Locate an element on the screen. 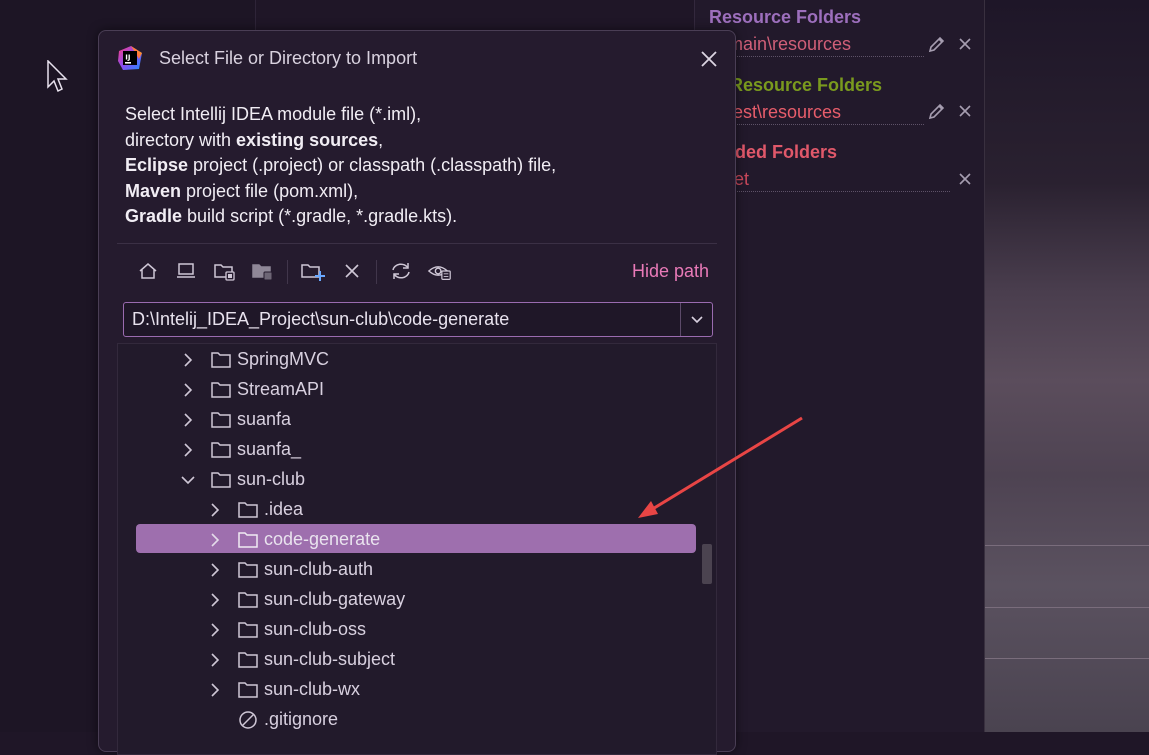  tree-item-label: sun-club-auth is located at coordinates (319, 569).